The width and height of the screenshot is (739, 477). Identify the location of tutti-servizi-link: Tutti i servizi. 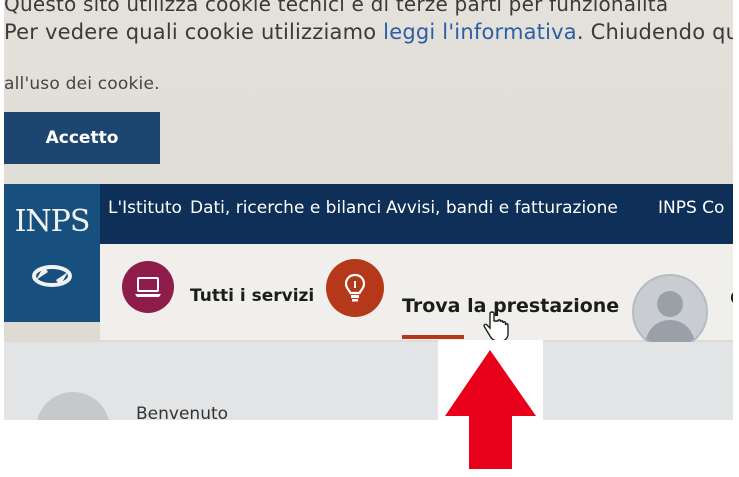
(252, 296).